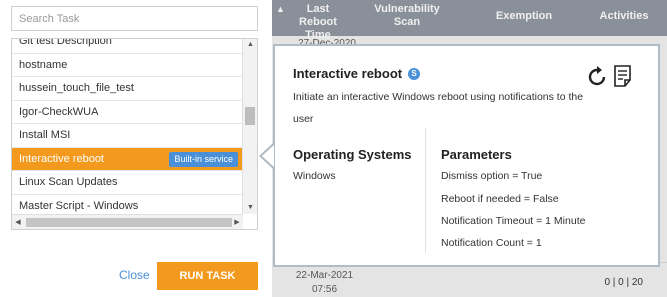 The height and width of the screenshot is (297, 667). What do you see at coordinates (18, 222) in the screenshot?
I see `scroll-left-icon: ◀` at bounding box center [18, 222].